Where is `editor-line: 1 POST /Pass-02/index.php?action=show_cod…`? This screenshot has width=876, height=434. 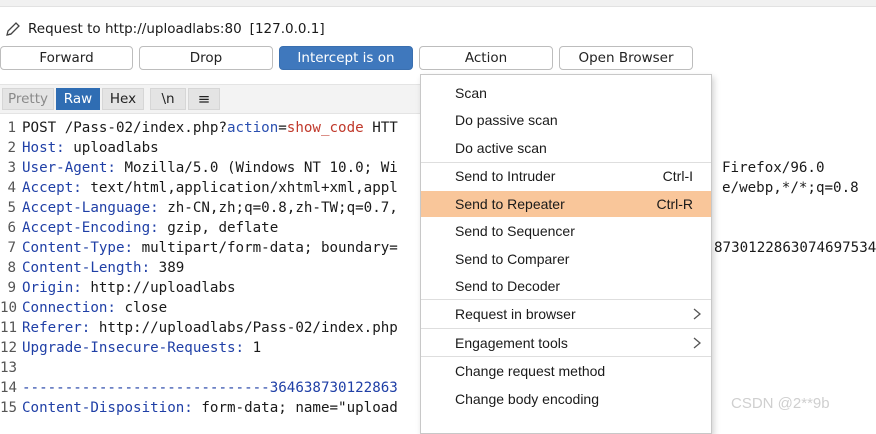 editor-line: 1 POST /Pass-02/index.php?action=show_cod… is located at coordinates (202, 128).